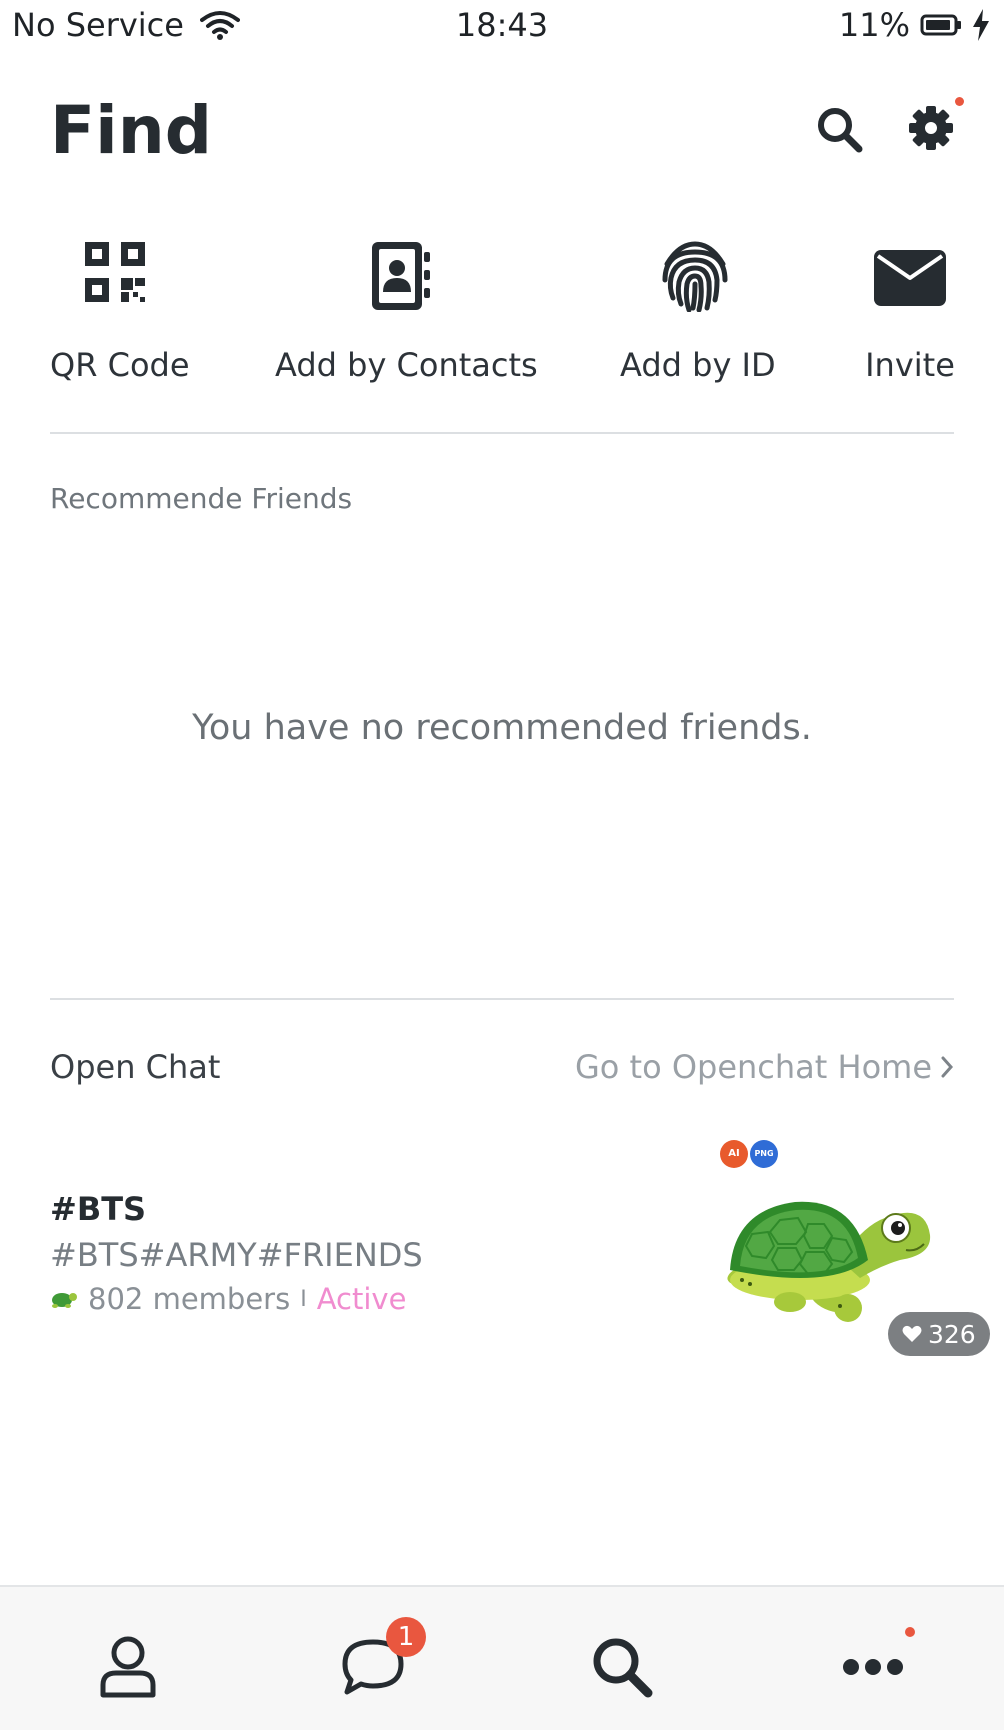  I want to click on meta-separator: I, so click(303, 1299).